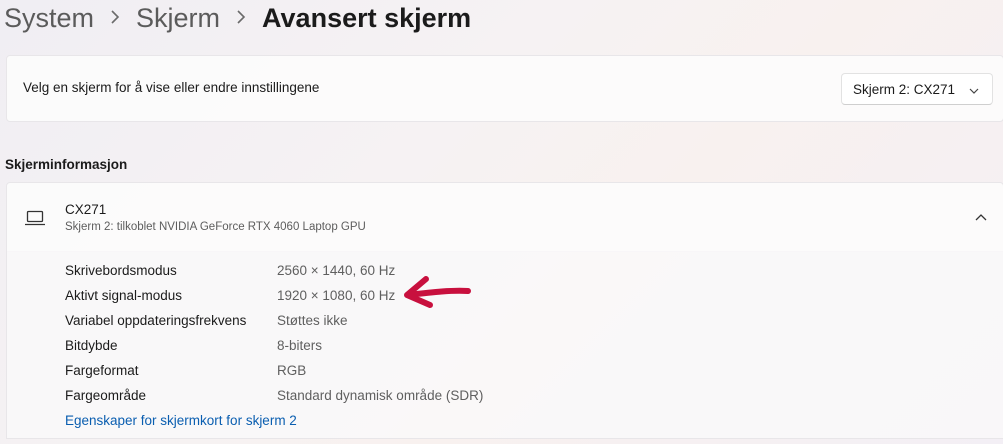  Describe the element at coordinates (91, 345) in the screenshot. I see `detail-key: Bitdybde` at that location.